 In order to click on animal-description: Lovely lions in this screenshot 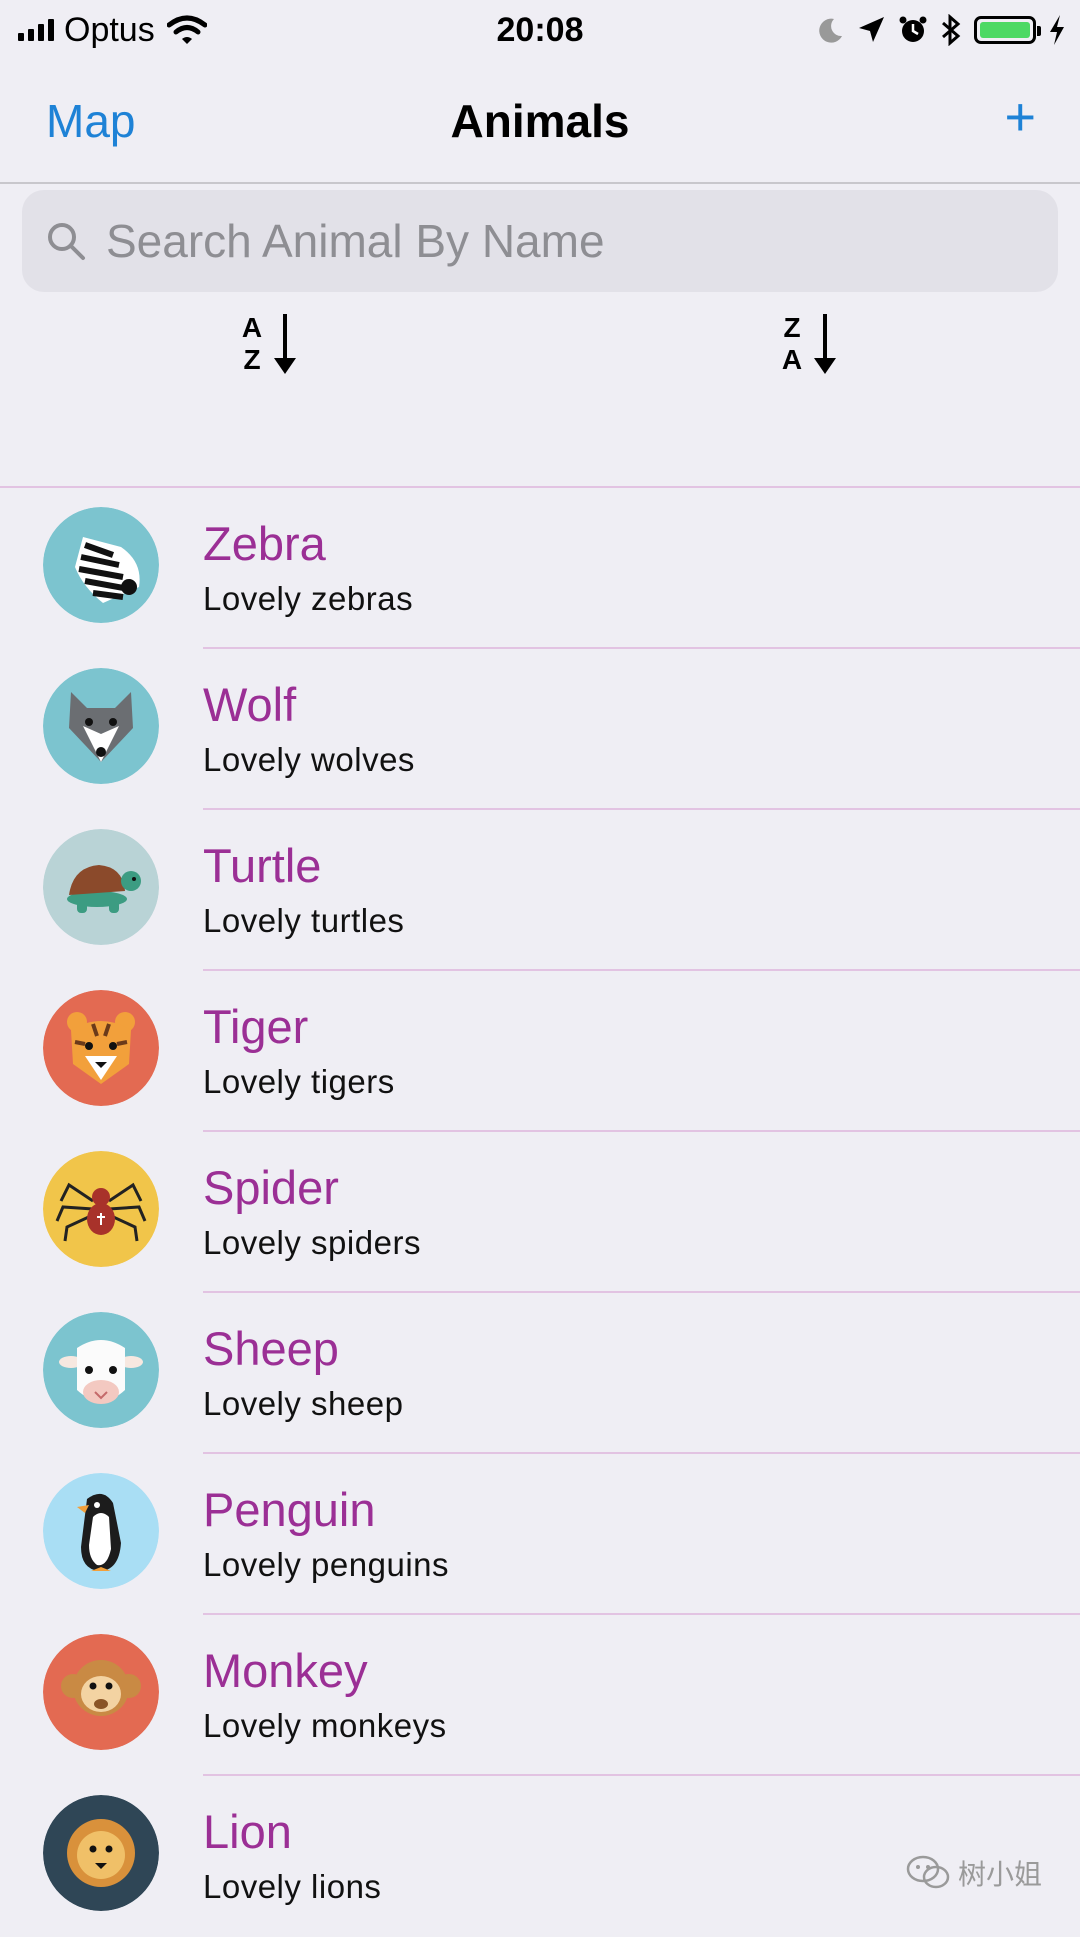, I will do `click(292, 1886)`.